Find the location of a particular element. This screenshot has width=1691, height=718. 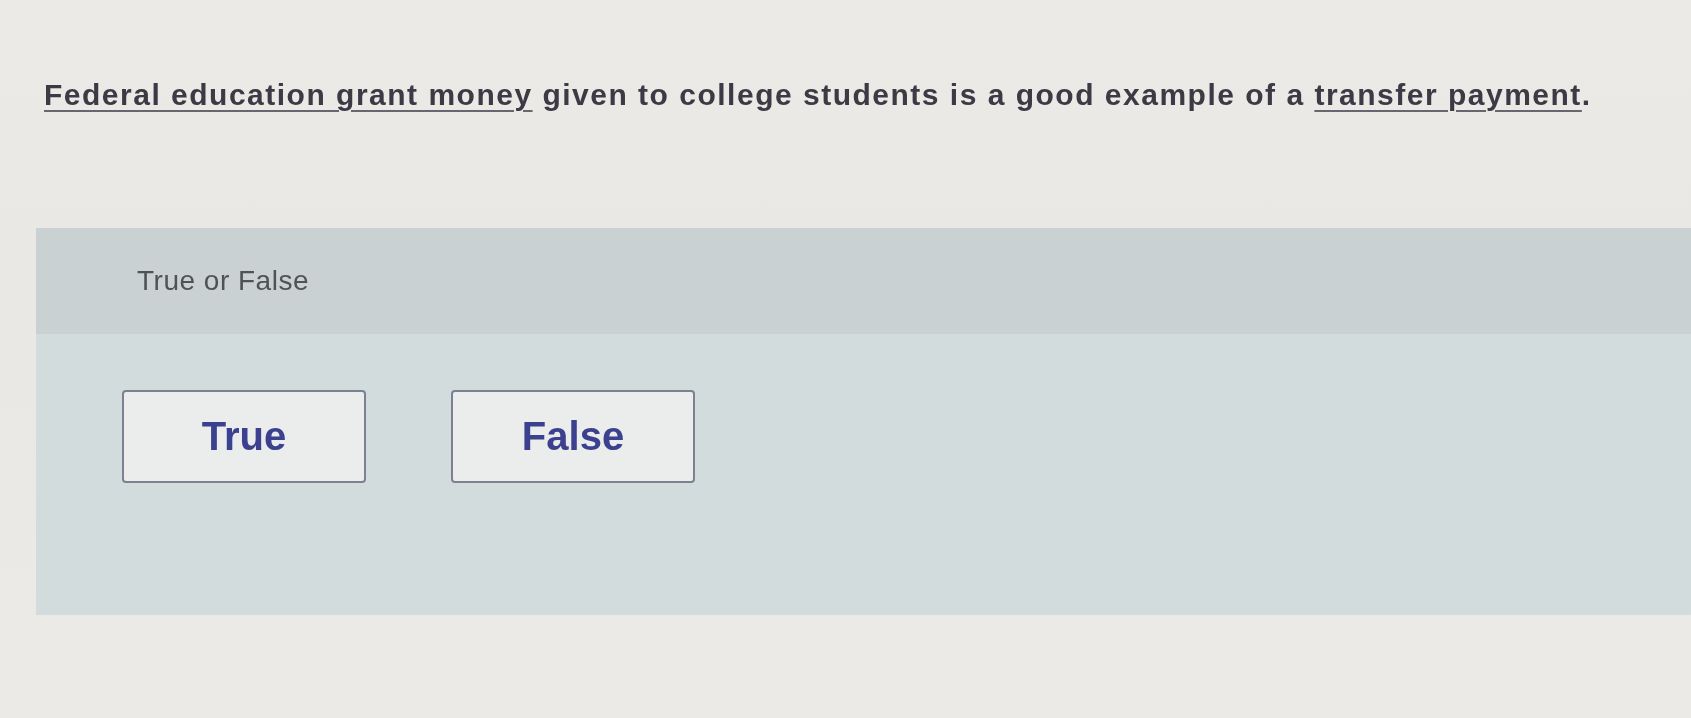

glossary-link: transfer payment is located at coordinates (1448, 94).